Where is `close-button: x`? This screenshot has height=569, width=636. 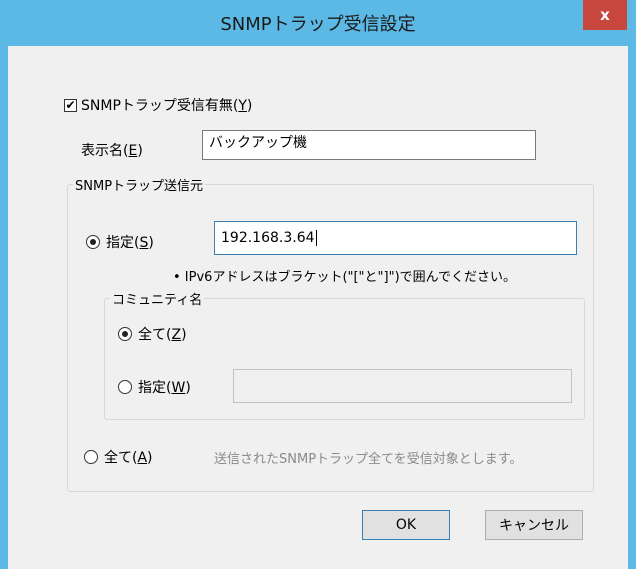 close-button: x is located at coordinates (605, 15).